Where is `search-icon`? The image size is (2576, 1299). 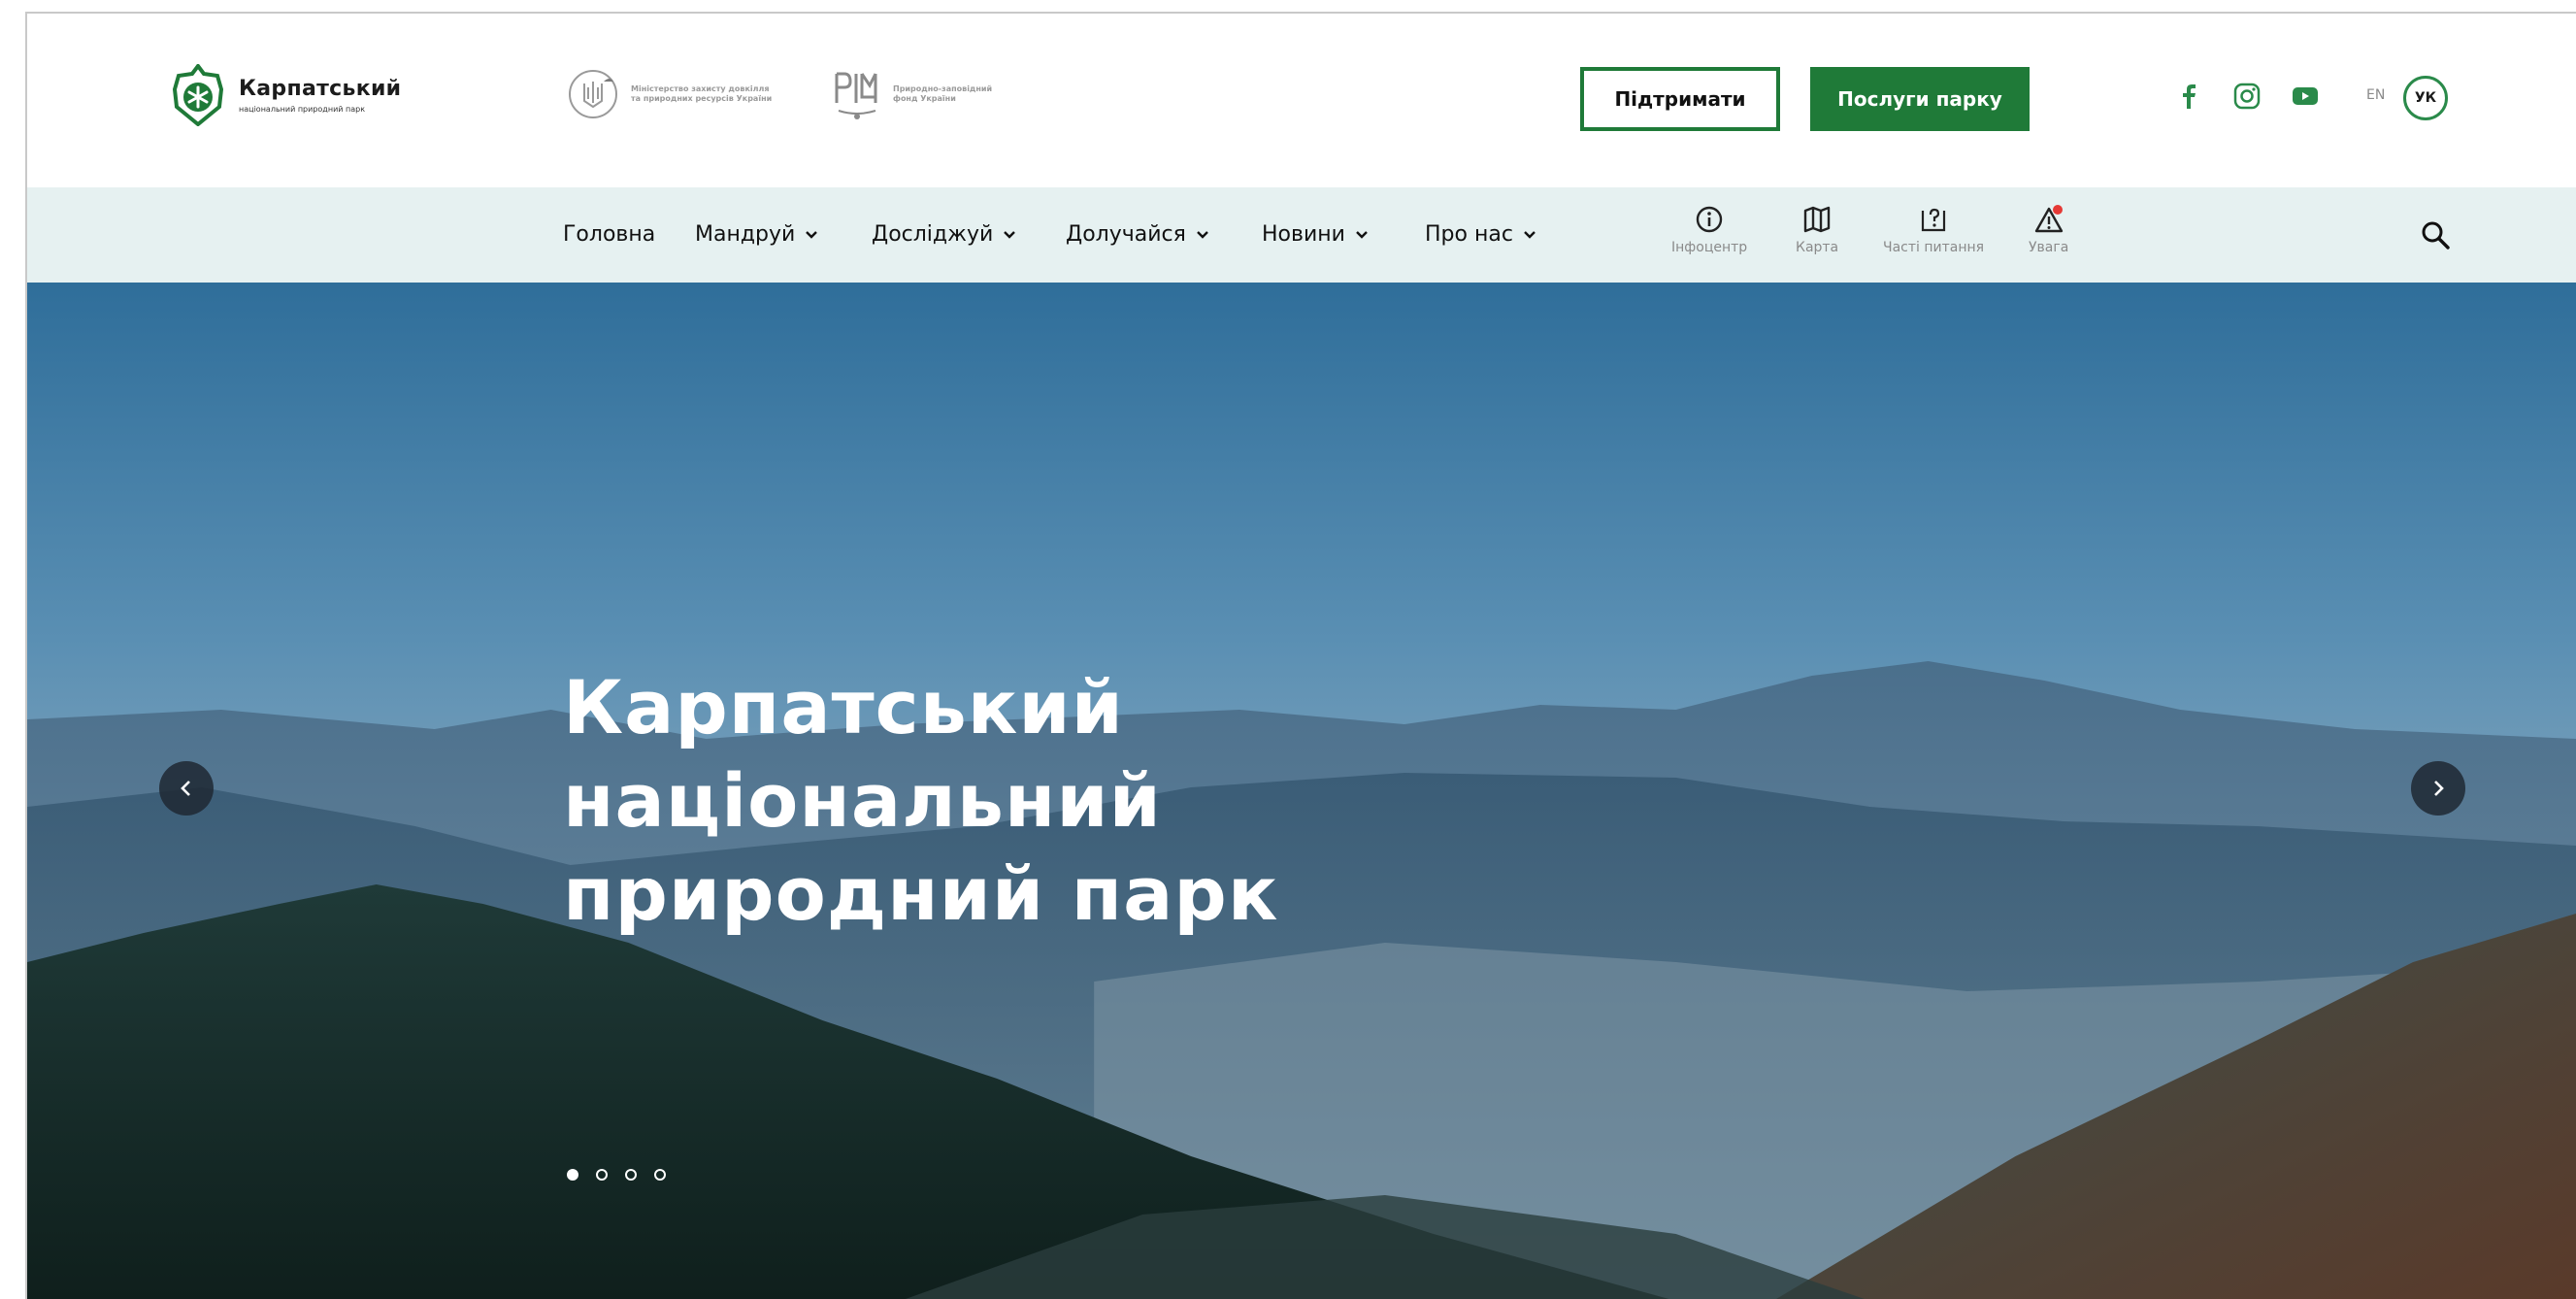 search-icon is located at coordinates (2435, 234).